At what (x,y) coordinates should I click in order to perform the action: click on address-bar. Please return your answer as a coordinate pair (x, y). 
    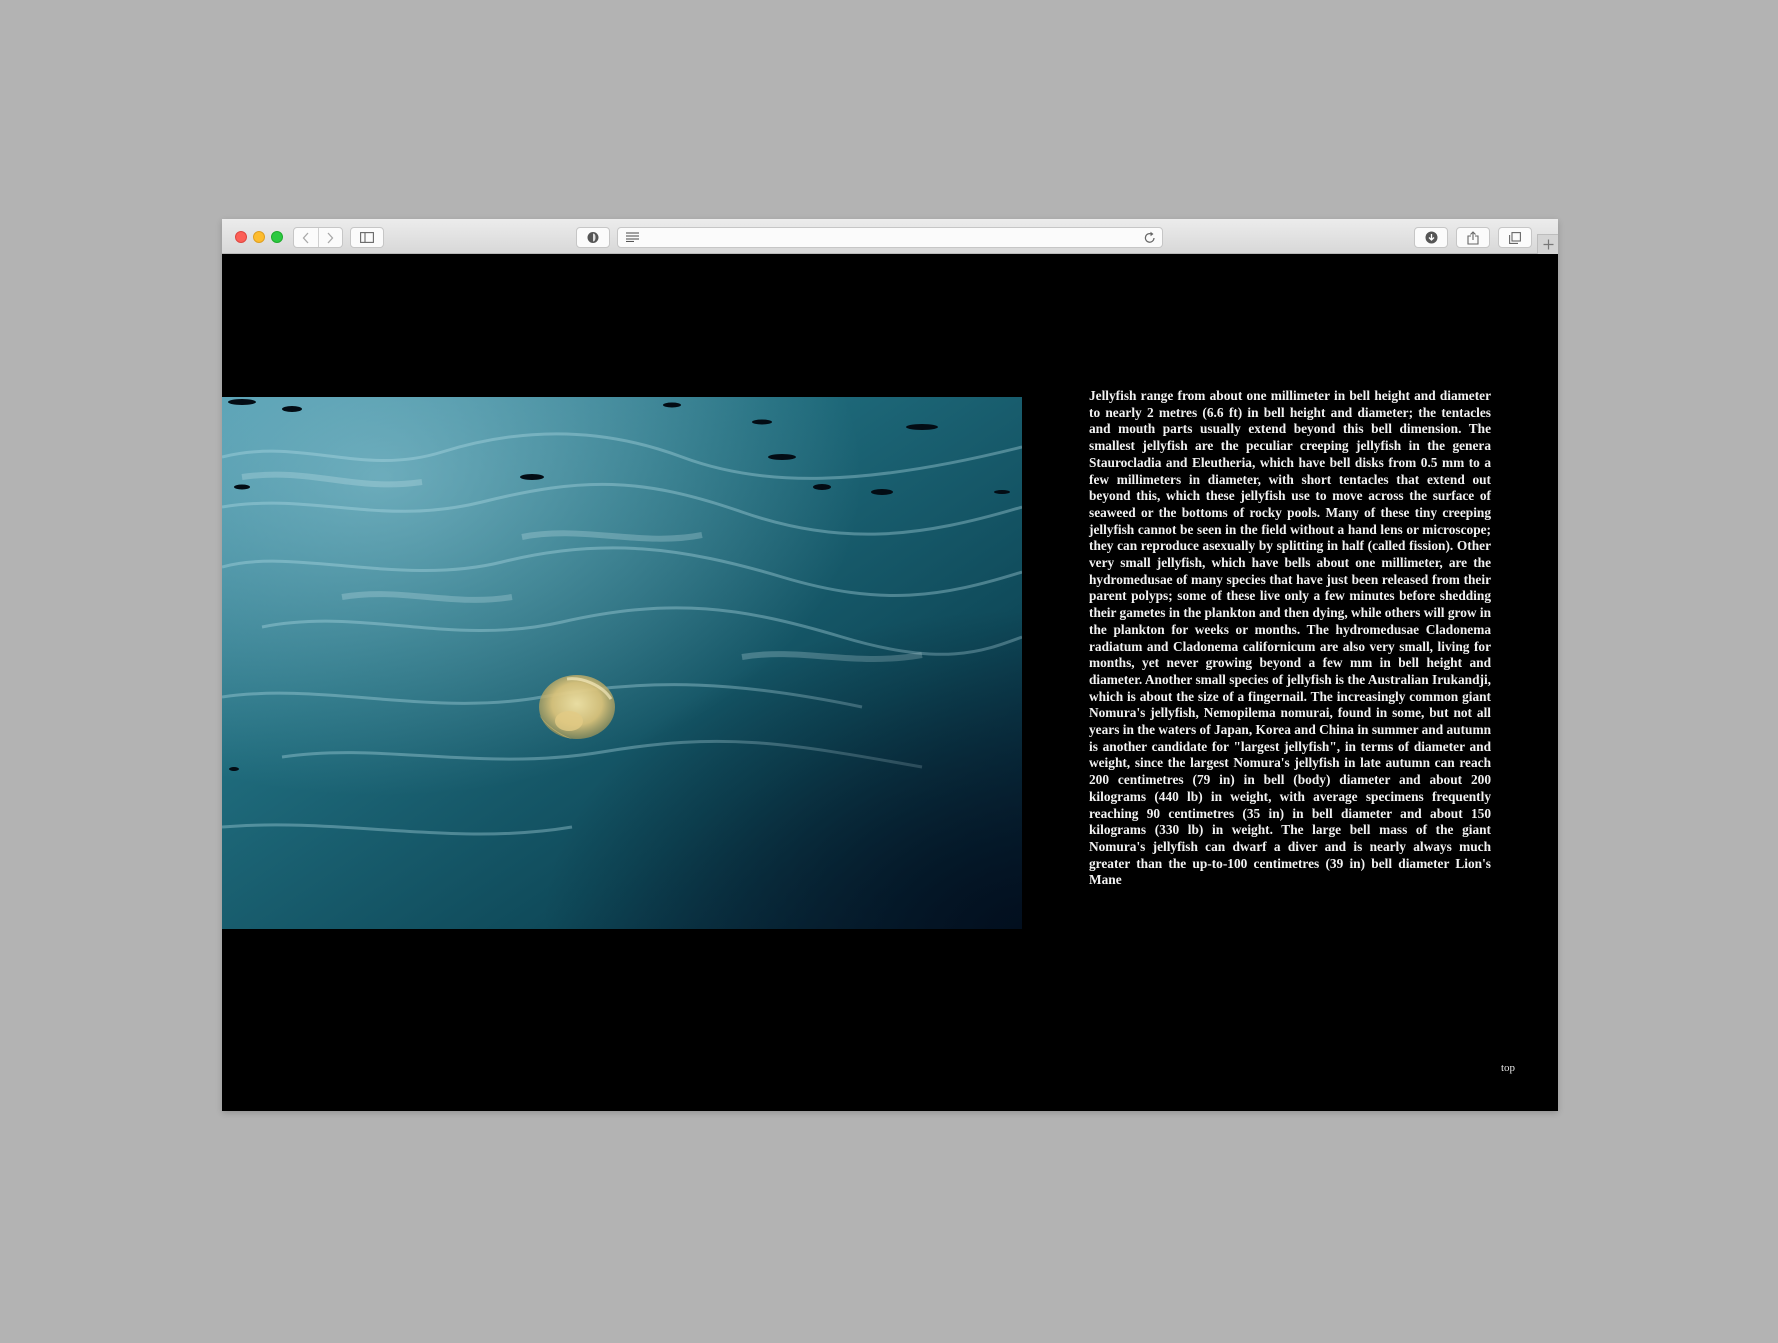
    Looking at the image, I should click on (890, 237).